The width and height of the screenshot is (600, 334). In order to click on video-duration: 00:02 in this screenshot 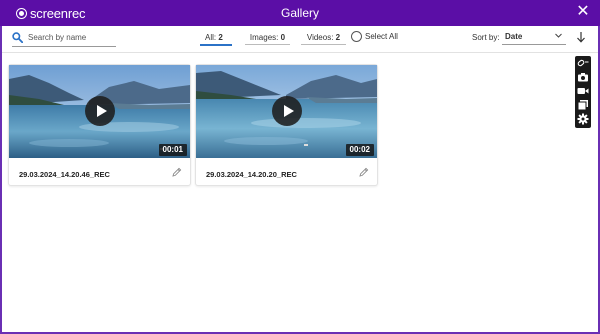, I will do `click(359, 150)`.